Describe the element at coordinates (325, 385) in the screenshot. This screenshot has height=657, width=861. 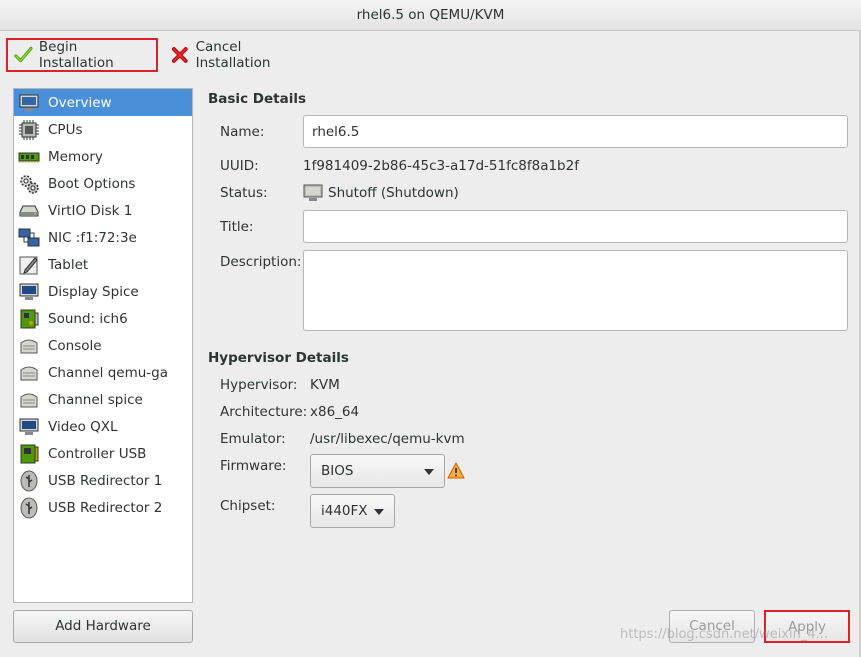
I see `hypervisor-value: KVM` at that location.